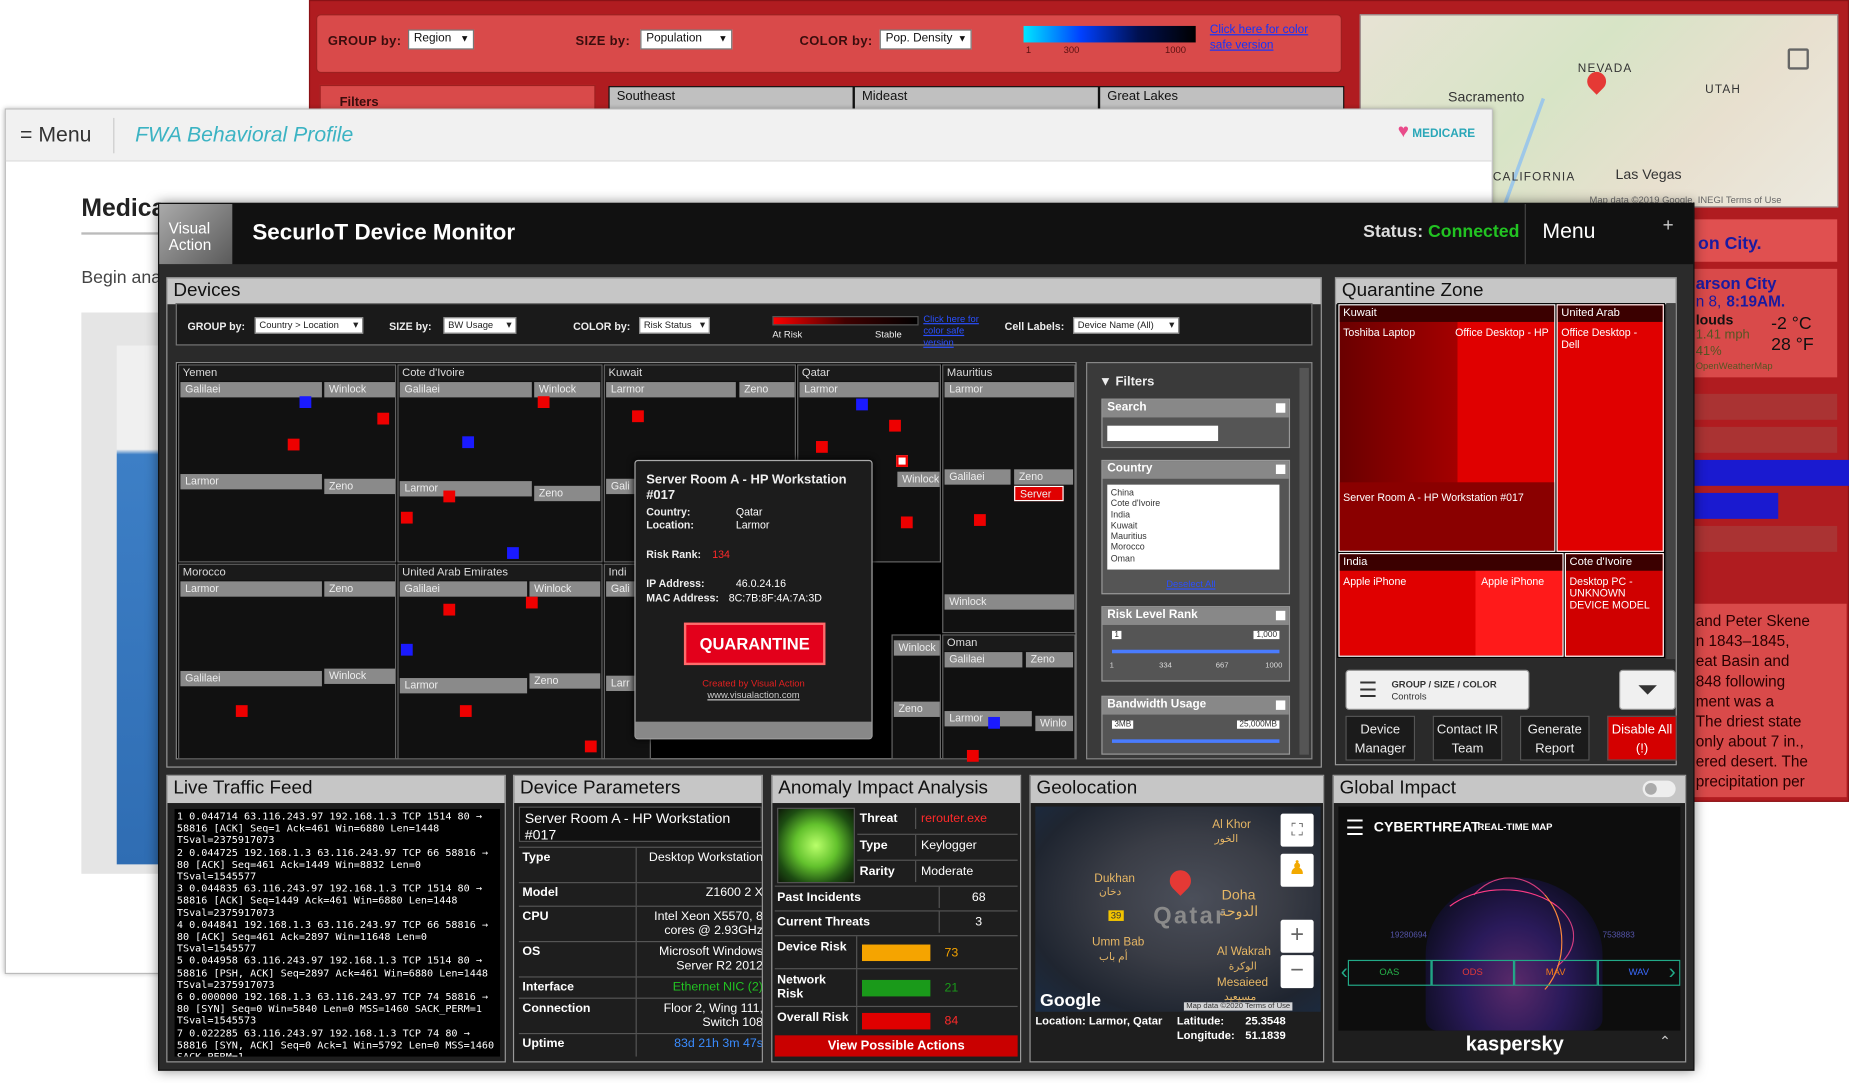 The height and width of the screenshot is (1083, 1849). What do you see at coordinates (1437, 689) in the screenshot?
I see `group-size-color-controls: ☰ GROUP / SIZE / COLOR Controls` at bounding box center [1437, 689].